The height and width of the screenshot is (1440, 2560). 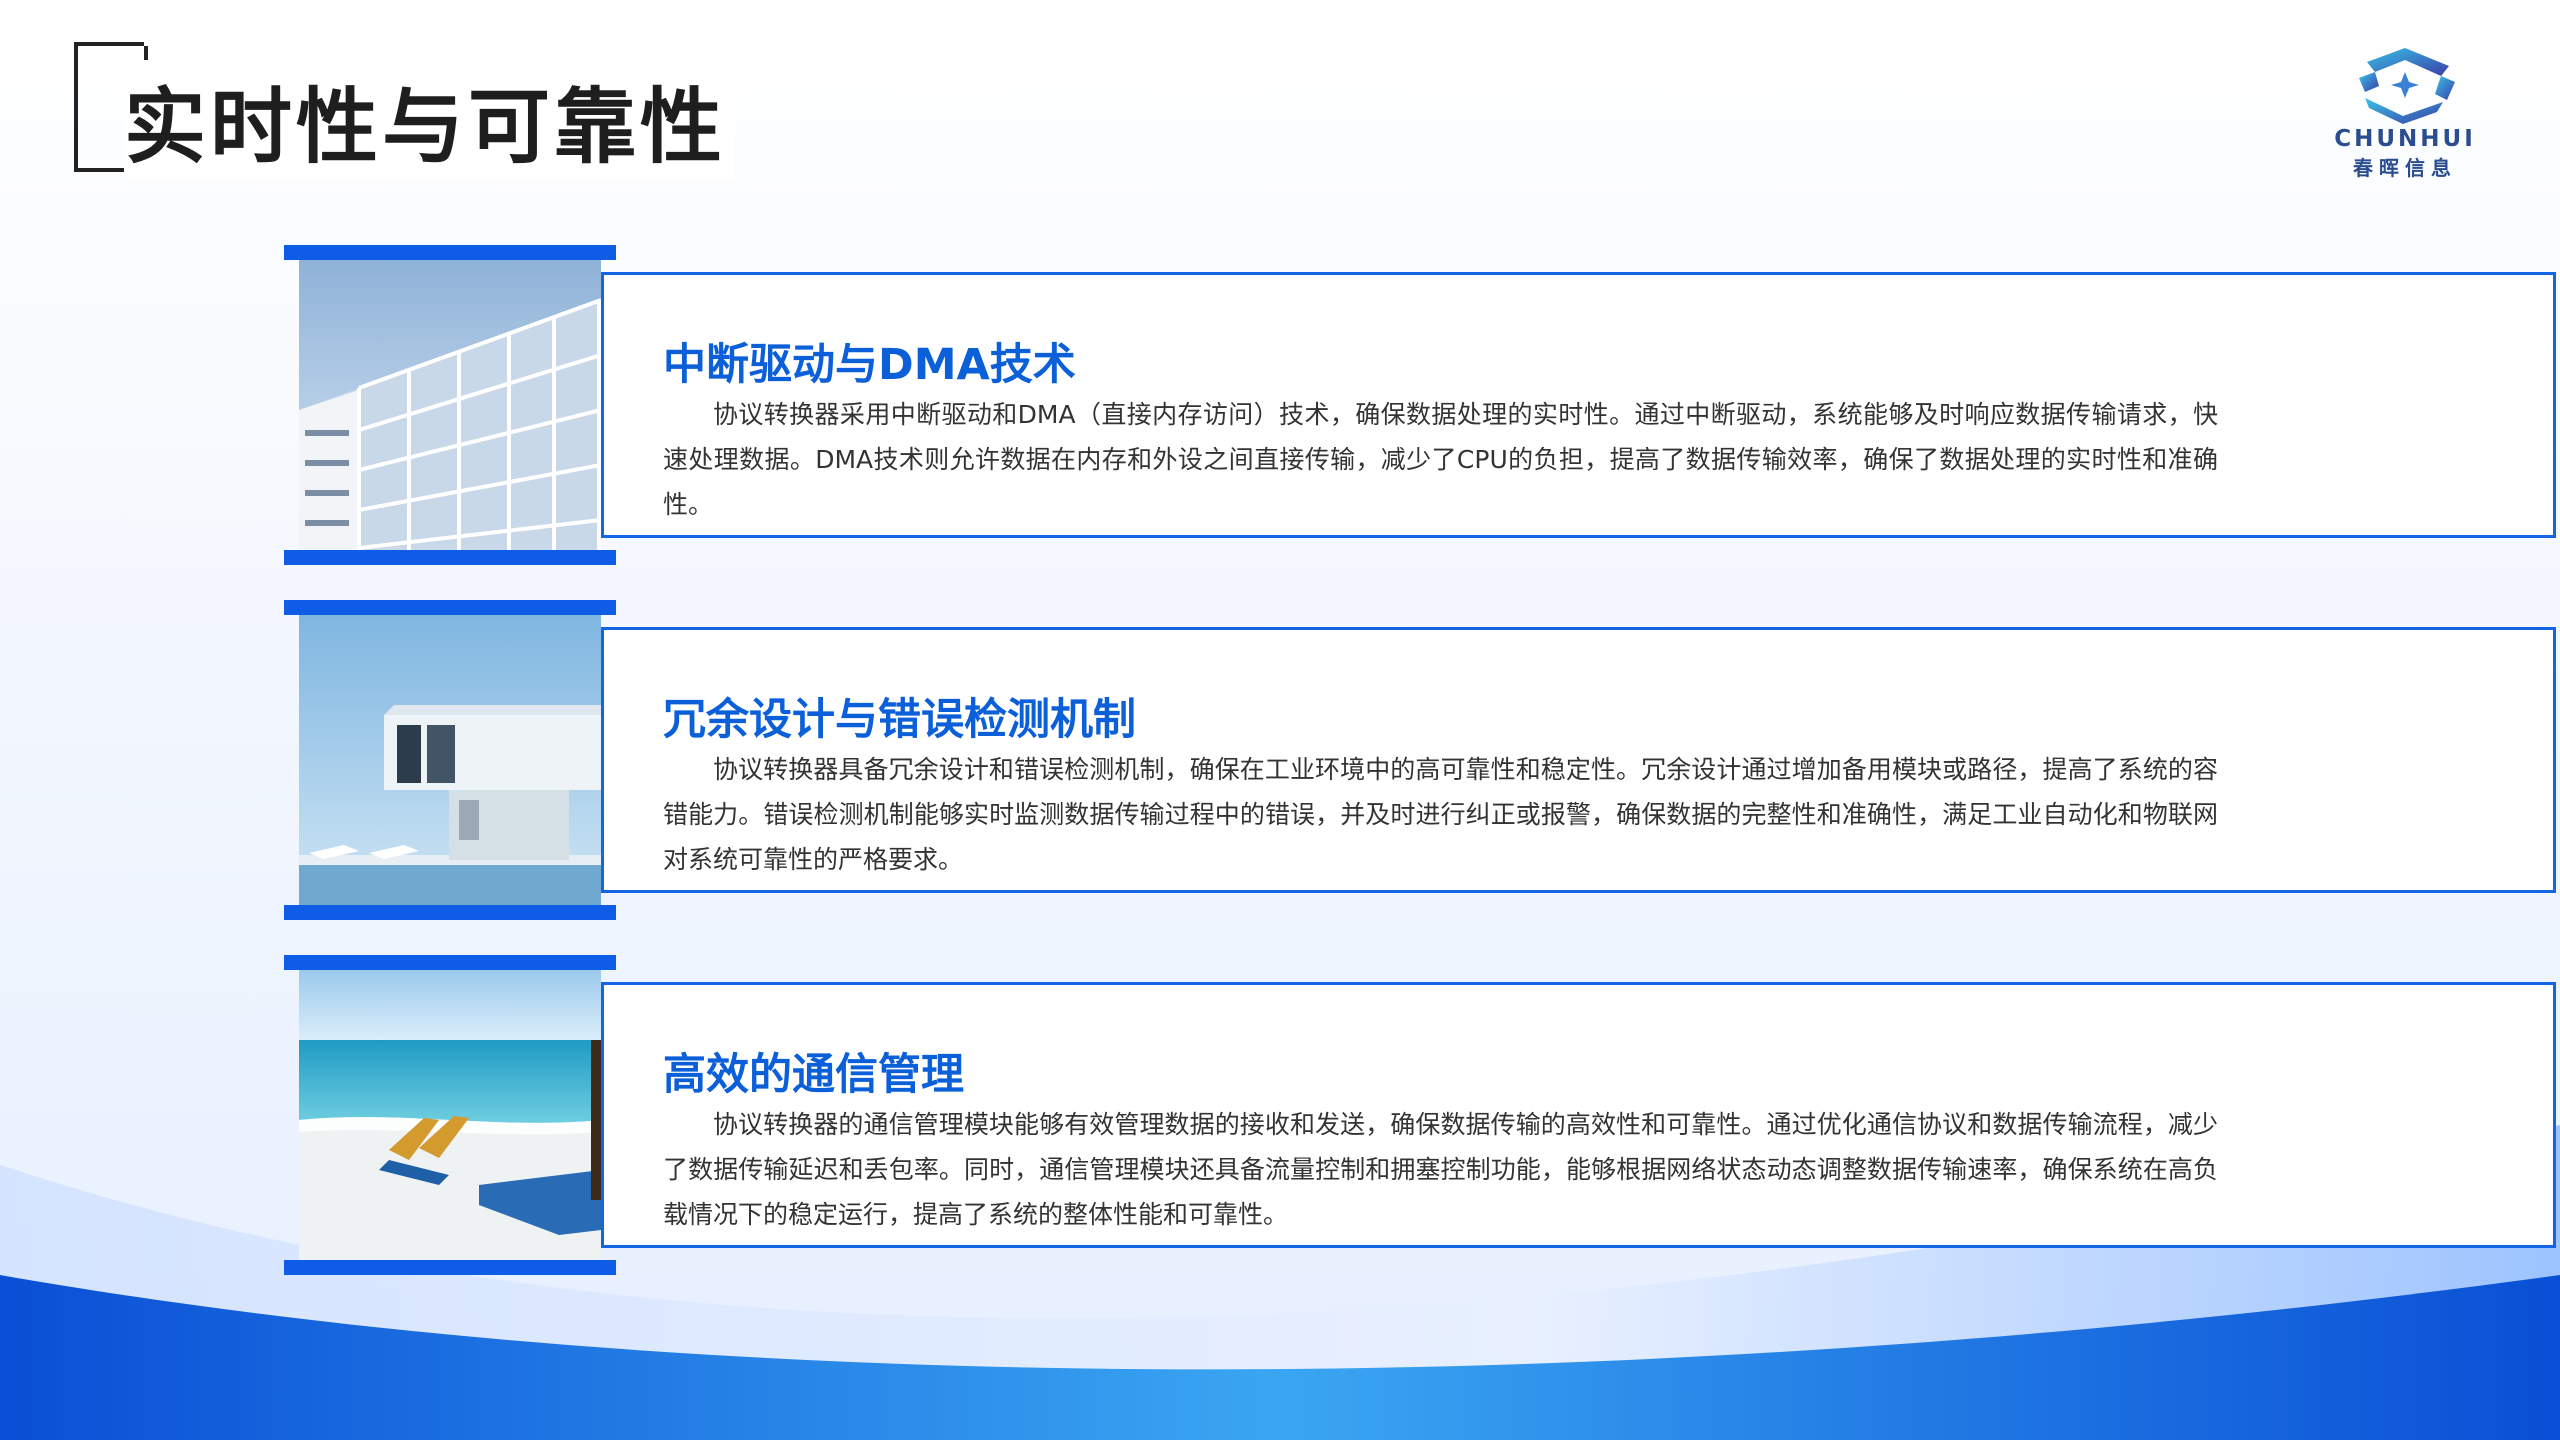 What do you see at coordinates (869, 365) in the screenshot?
I see `card-heading: 中断驱动与DMA技术` at bounding box center [869, 365].